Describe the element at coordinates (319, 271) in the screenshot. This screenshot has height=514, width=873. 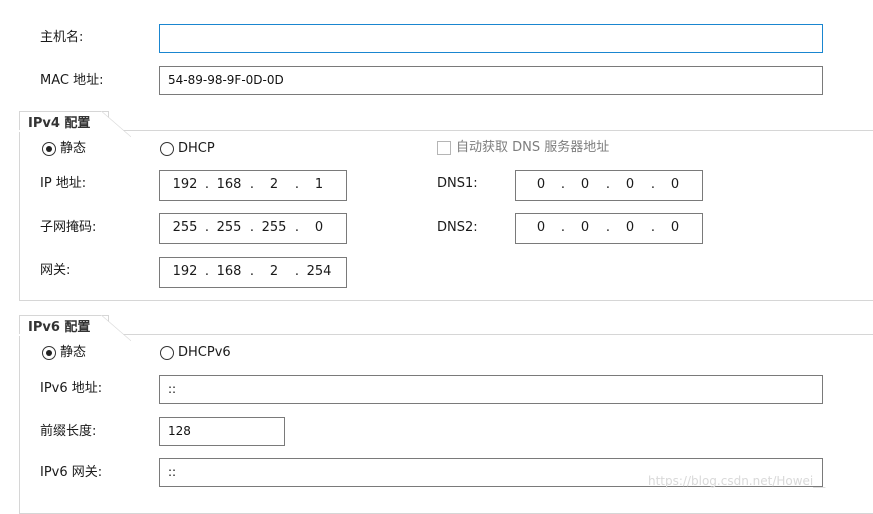
I see `gateway-octet: 254` at that location.